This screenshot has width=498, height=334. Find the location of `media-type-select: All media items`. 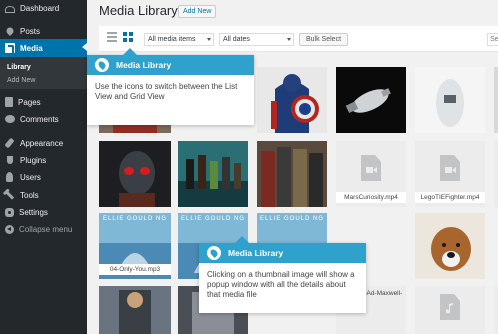

media-type-select: All media items is located at coordinates (179, 39).